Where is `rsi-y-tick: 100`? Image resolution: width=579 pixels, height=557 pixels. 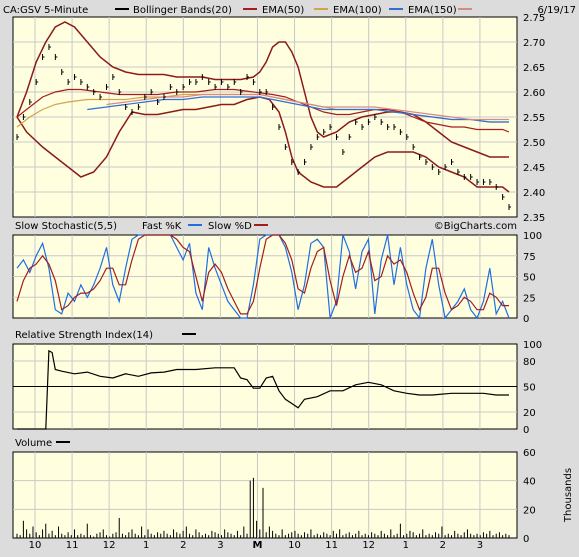 rsi-y-tick: 100 is located at coordinates (532, 345).